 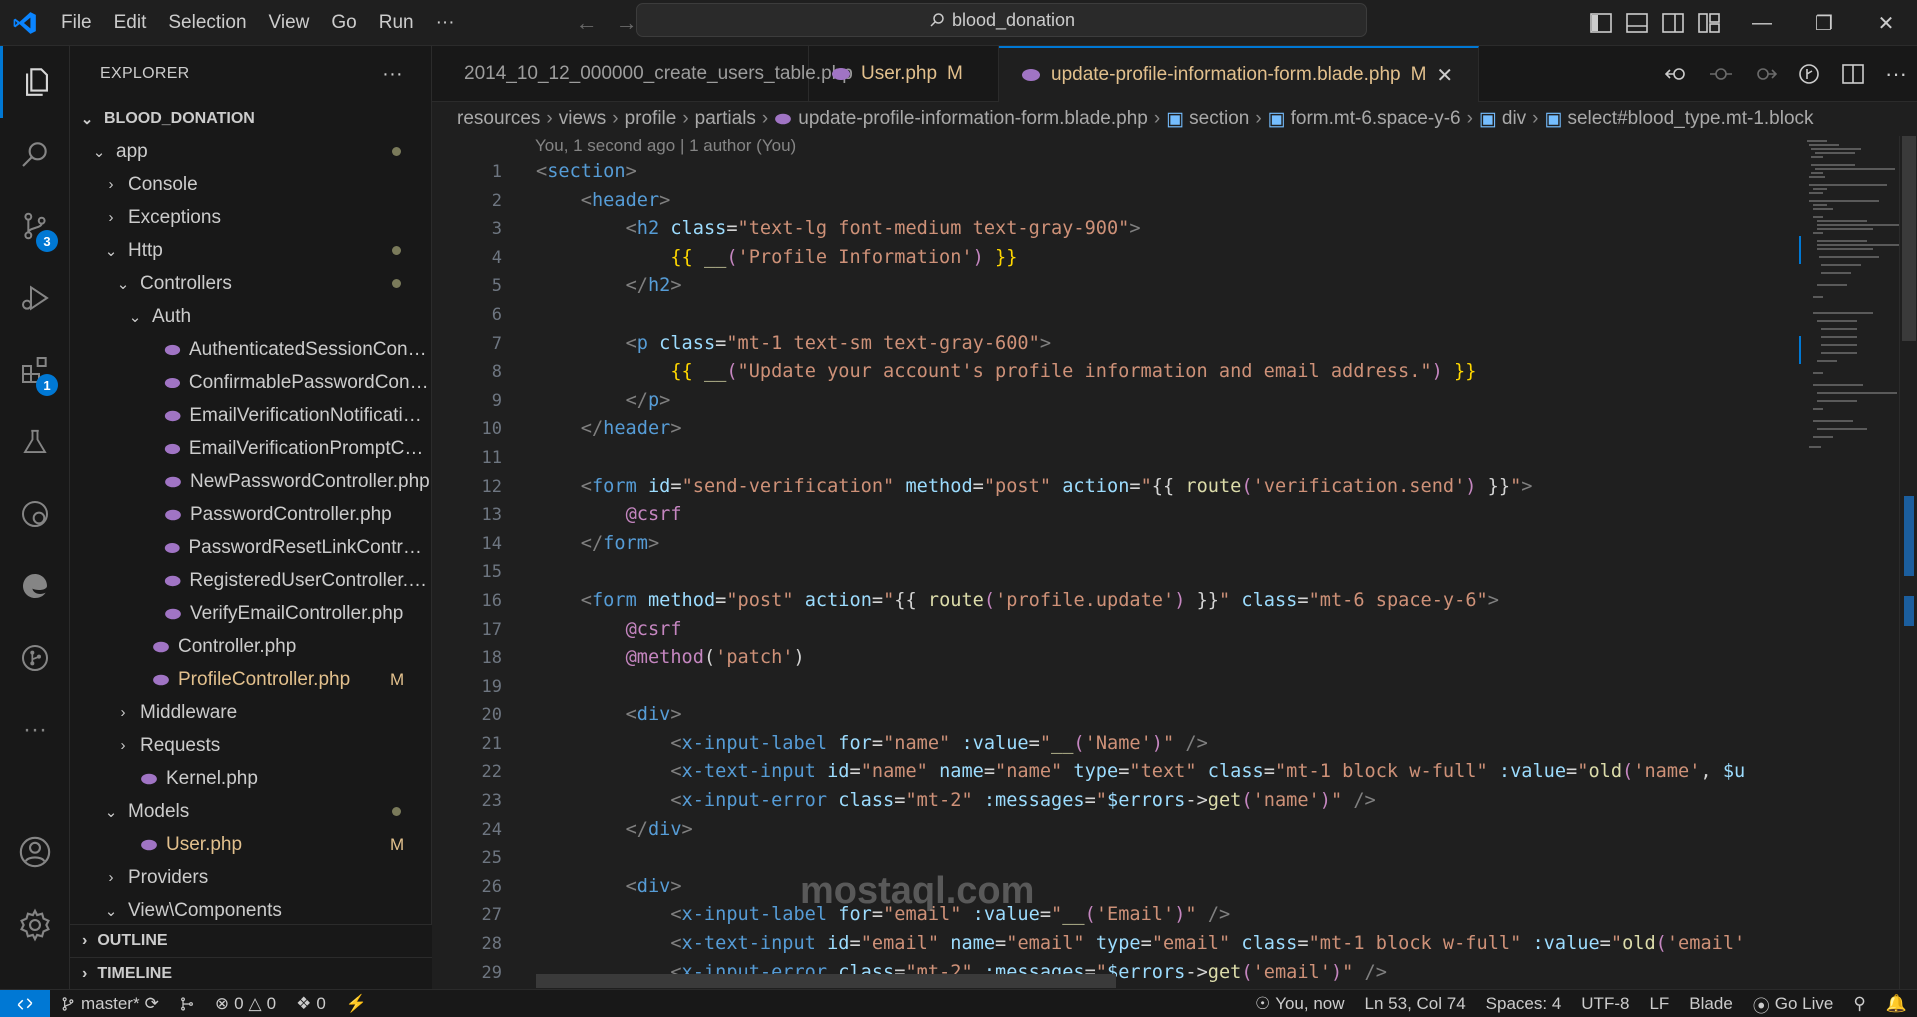 What do you see at coordinates (1206, 429) in the screenshot?
I see `code-line: </header>` at bounding box center [1206, 429].